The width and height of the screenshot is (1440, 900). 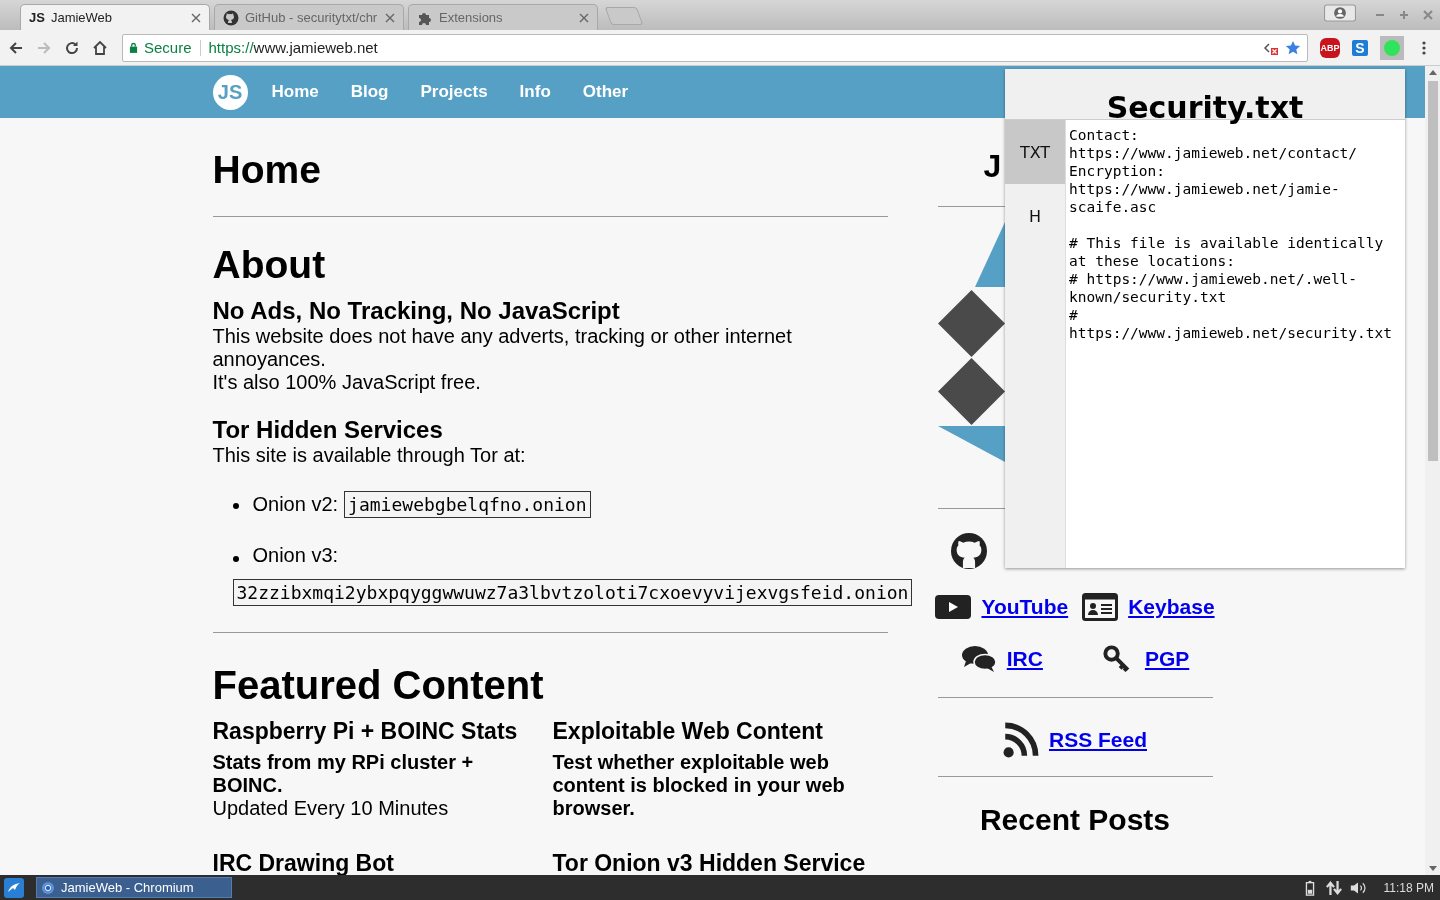 I want to click on clock: 11:18 PM, so click(x=1408, y=887).